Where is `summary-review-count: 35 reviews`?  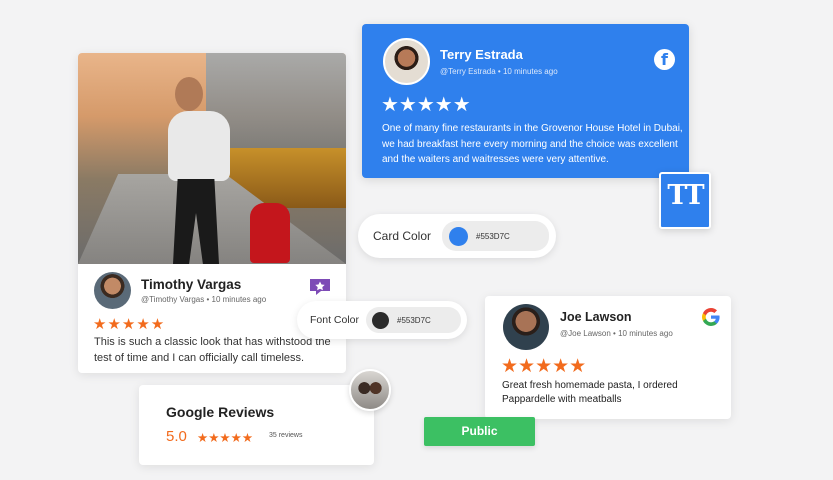
summary-review-count: 35 reviews is located at coordinates (286, 435).